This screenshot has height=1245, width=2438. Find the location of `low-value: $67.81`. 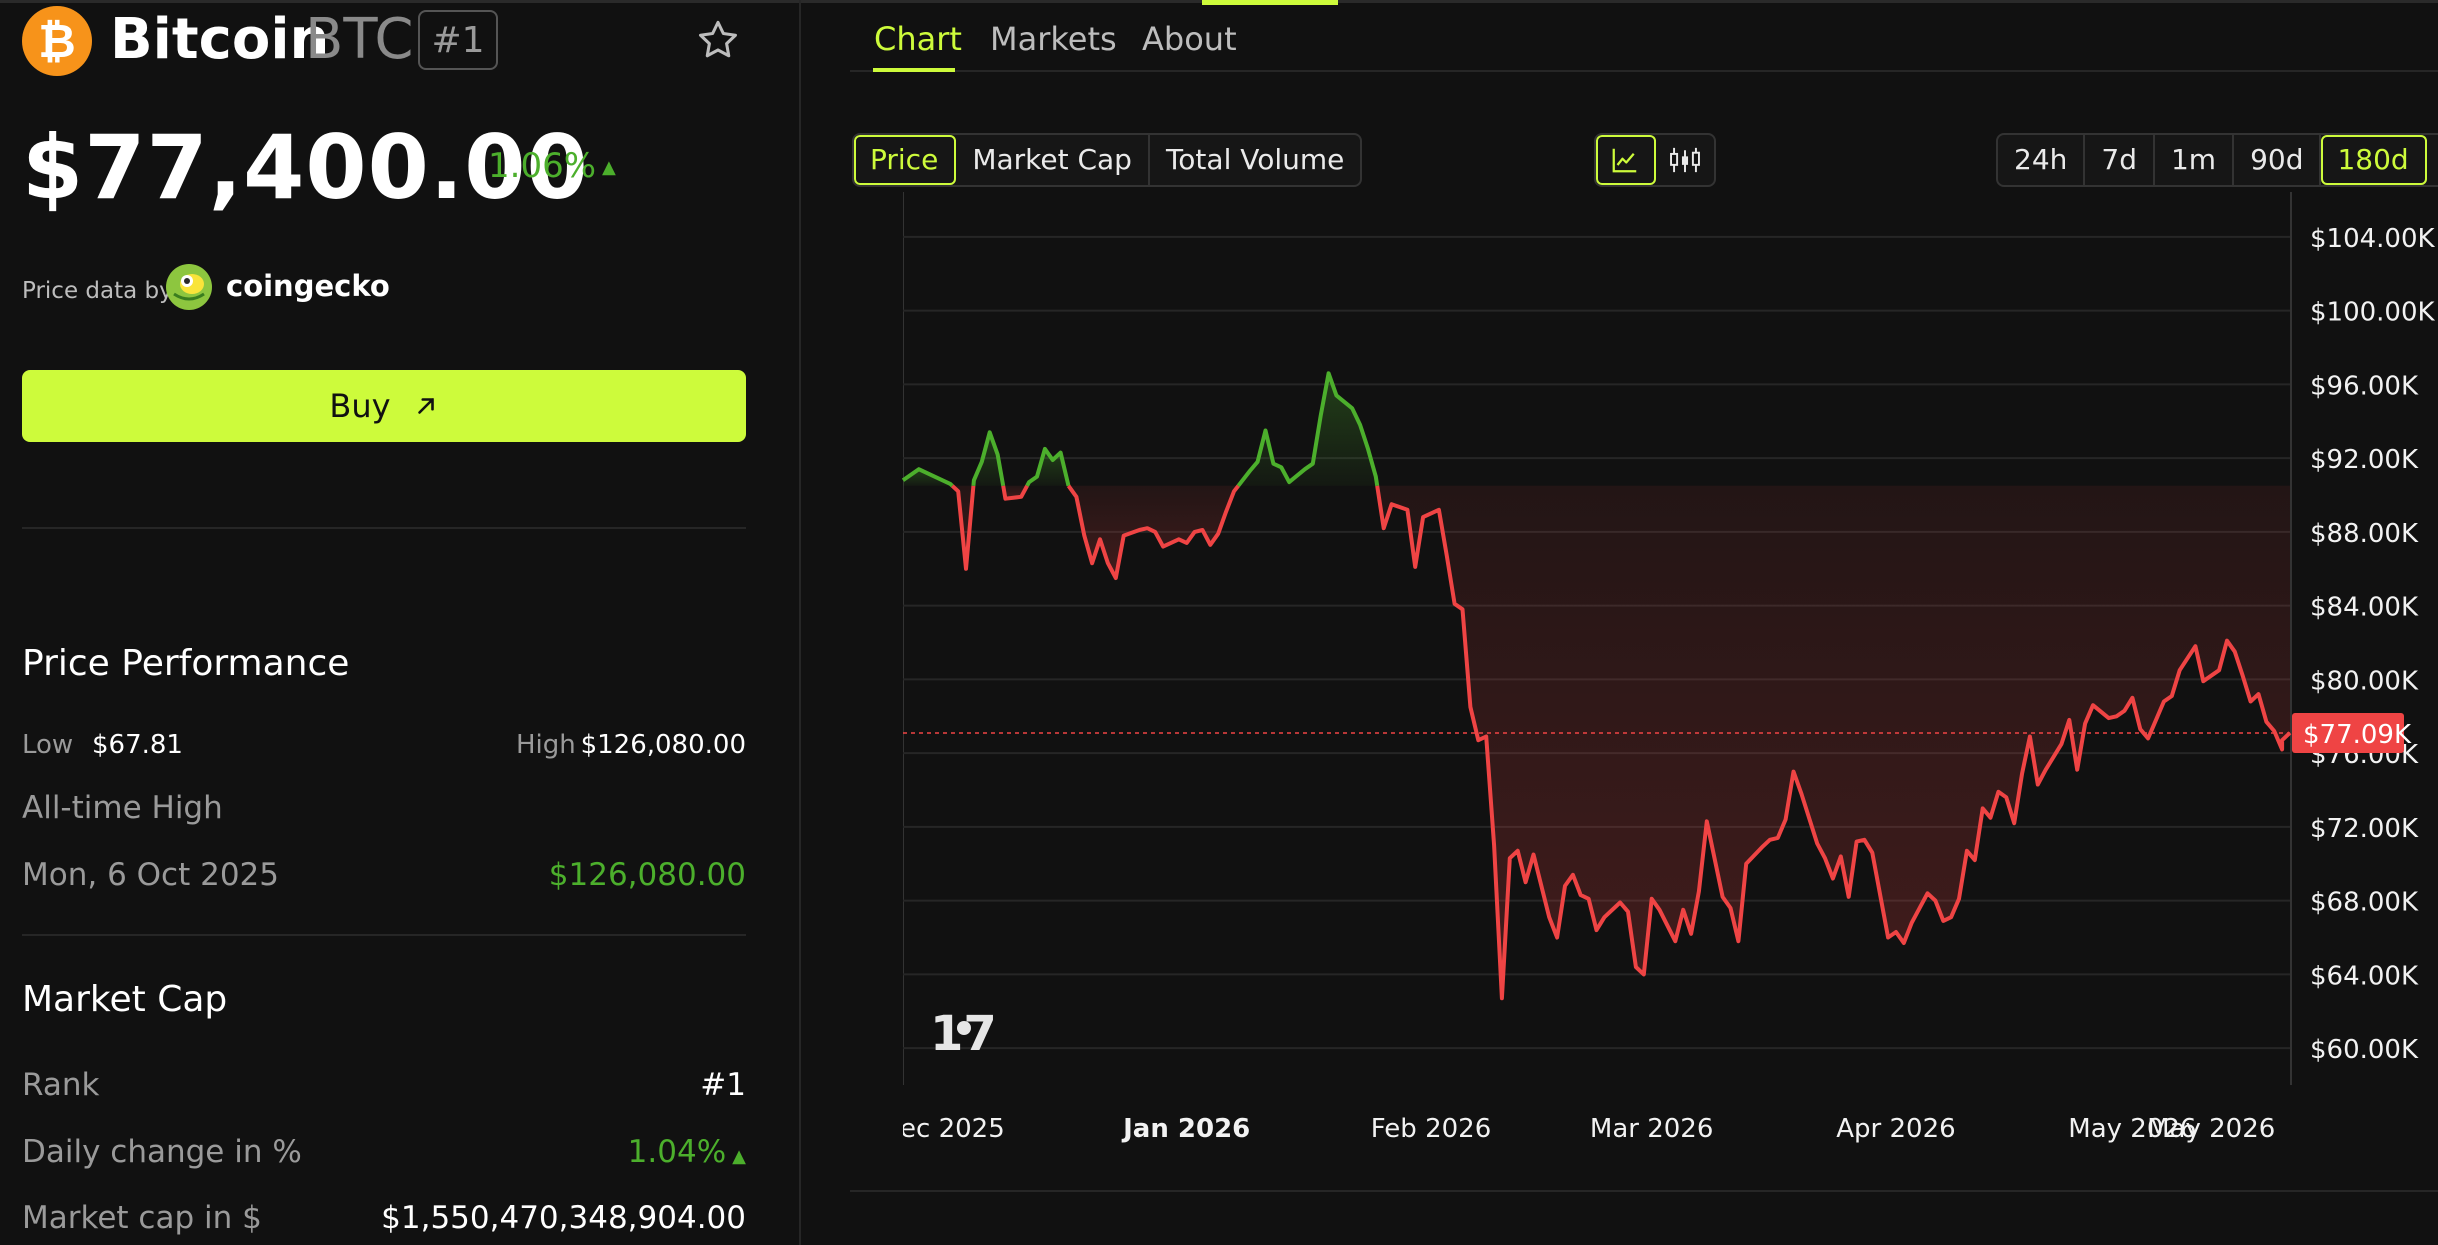

low-value: $67.81 is located at coordinates (137, 745).